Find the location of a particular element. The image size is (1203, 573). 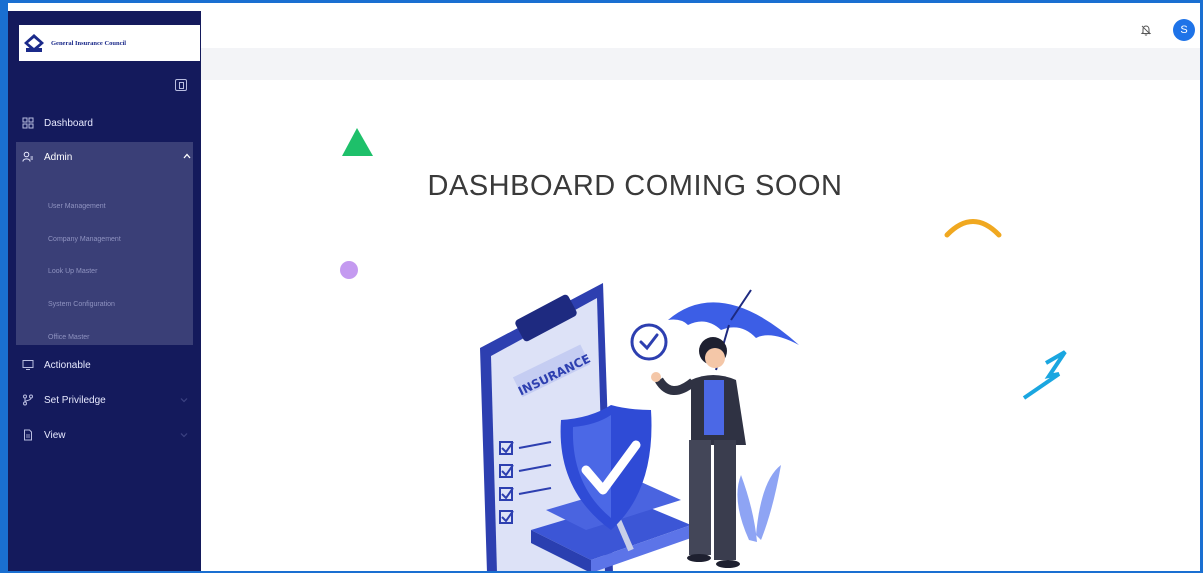

chevron-up-icon is located at coordinates (187, 156).